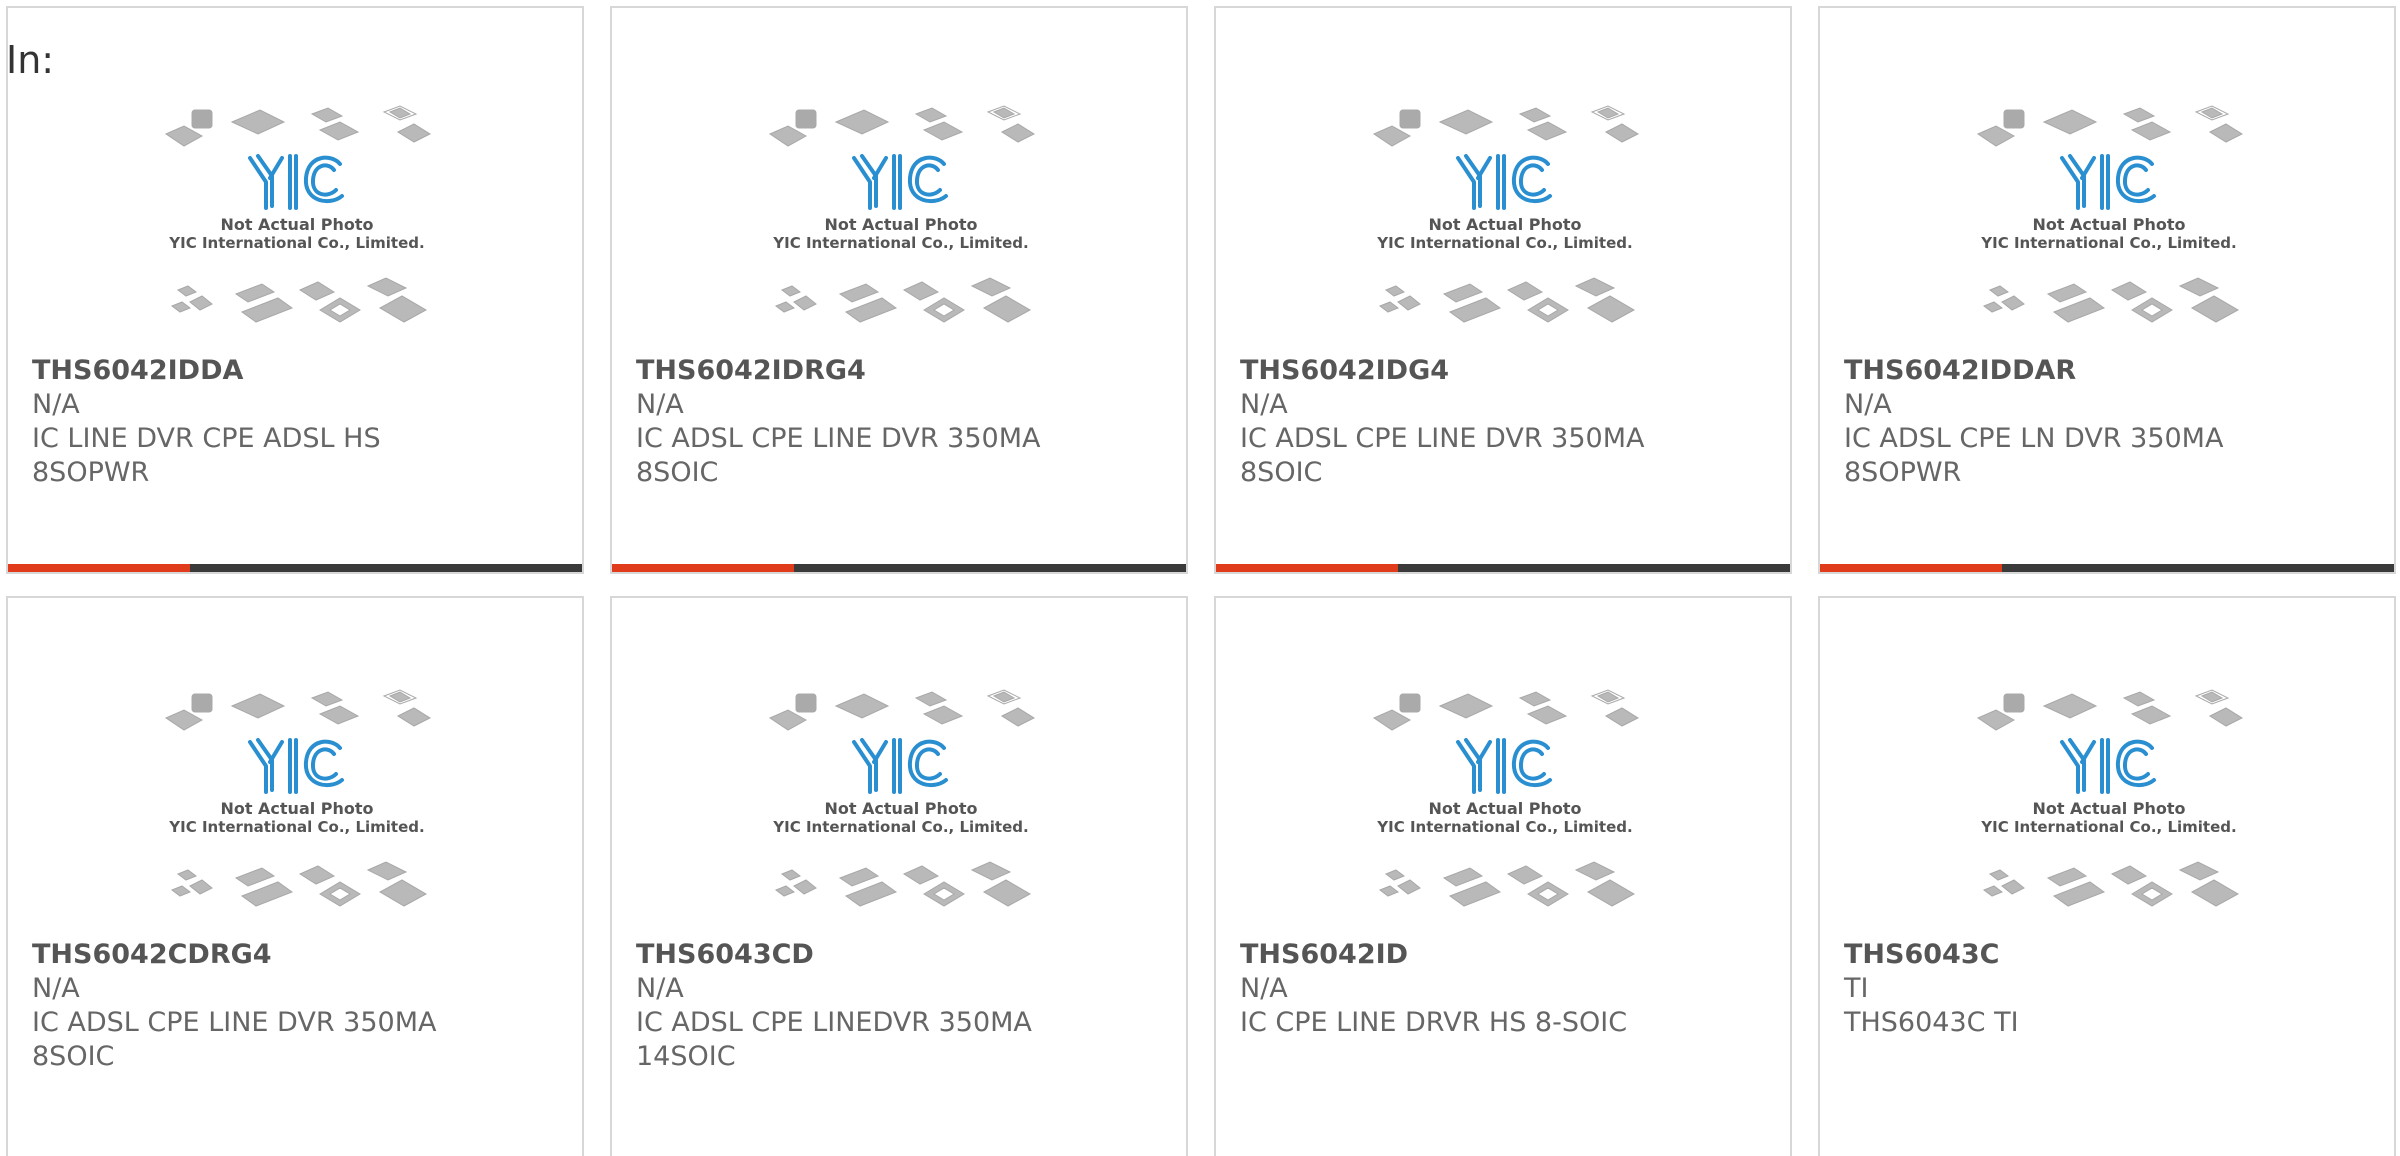  What do you see at coordinates (2111, 989) in the screenshot?
I see `product-info: THS6043C TI THS6043C TI` at bounding box center [2111, 989].